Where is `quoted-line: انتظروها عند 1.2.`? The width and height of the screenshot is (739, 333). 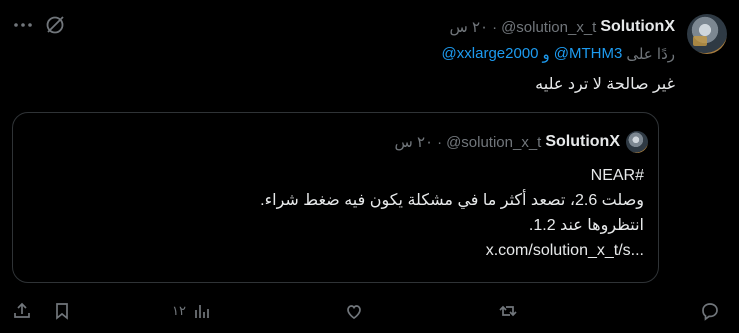 quoted-line: انتظروها عند 1.2. is located at coordinates (586, 225).